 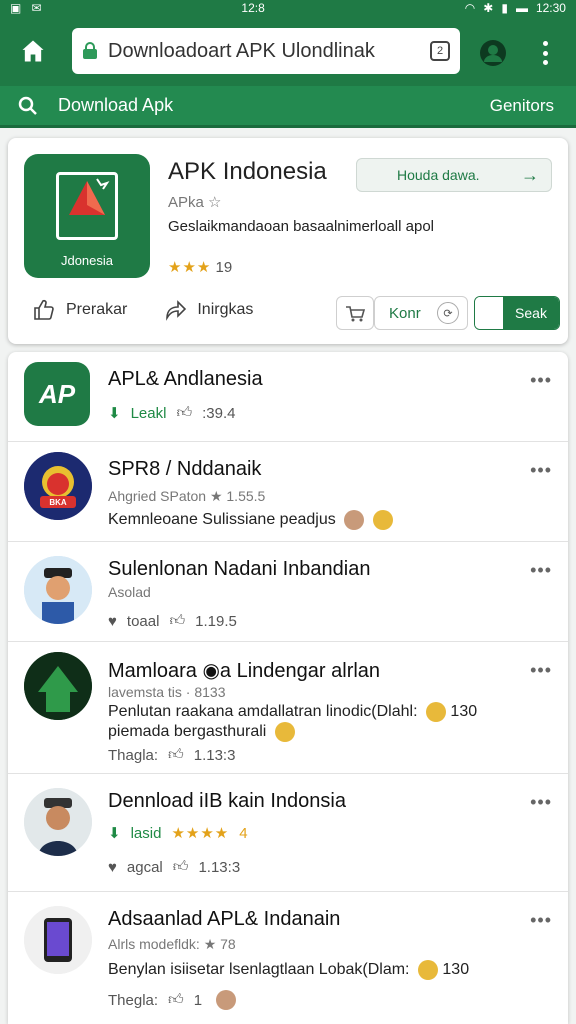 What do you see at coordinates (522, 106) in the screenshot?
I see `search-right-link: Genitors` at bounding box center [522, 106].